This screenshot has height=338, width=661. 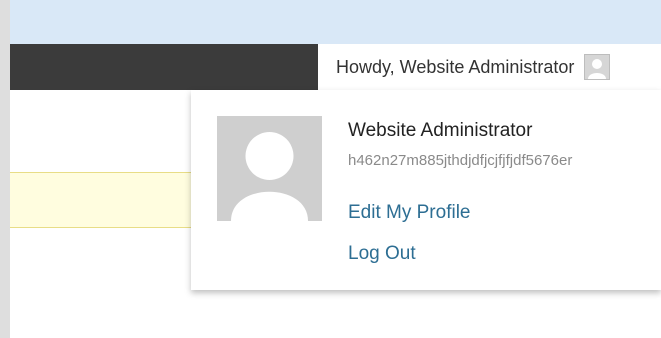 What do you see at coordinates (440, 130) in the screenshot?
I see `profile-display-name: Website Administrator` at bounding box center [440, 130].